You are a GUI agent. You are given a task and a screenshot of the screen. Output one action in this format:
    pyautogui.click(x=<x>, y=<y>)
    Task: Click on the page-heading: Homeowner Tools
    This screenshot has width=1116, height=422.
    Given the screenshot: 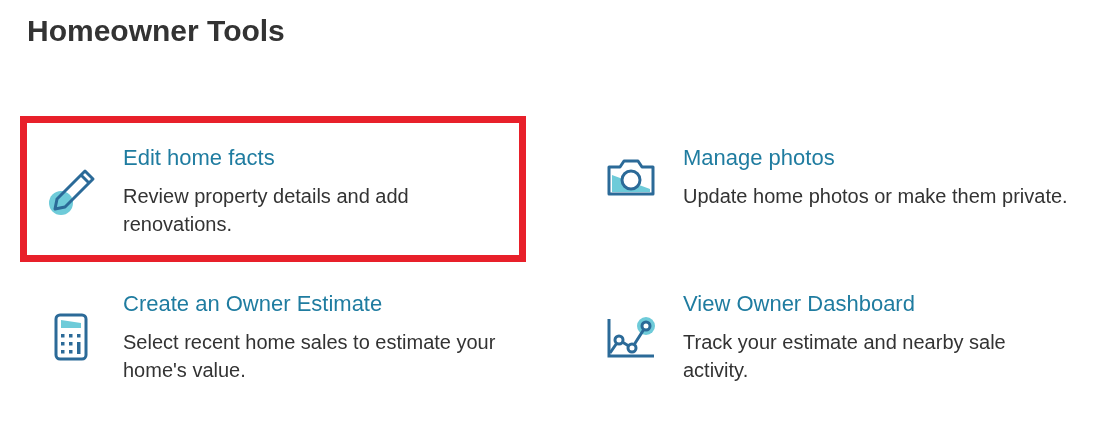 What is the action you would take?
    pyautogui.click(x=156, y=31)
    